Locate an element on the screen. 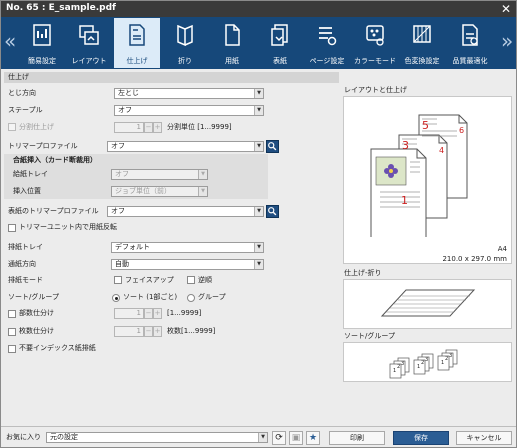  slip-position-select: ジョブ単位（前） ▼ is located at coordinates (159, 191).